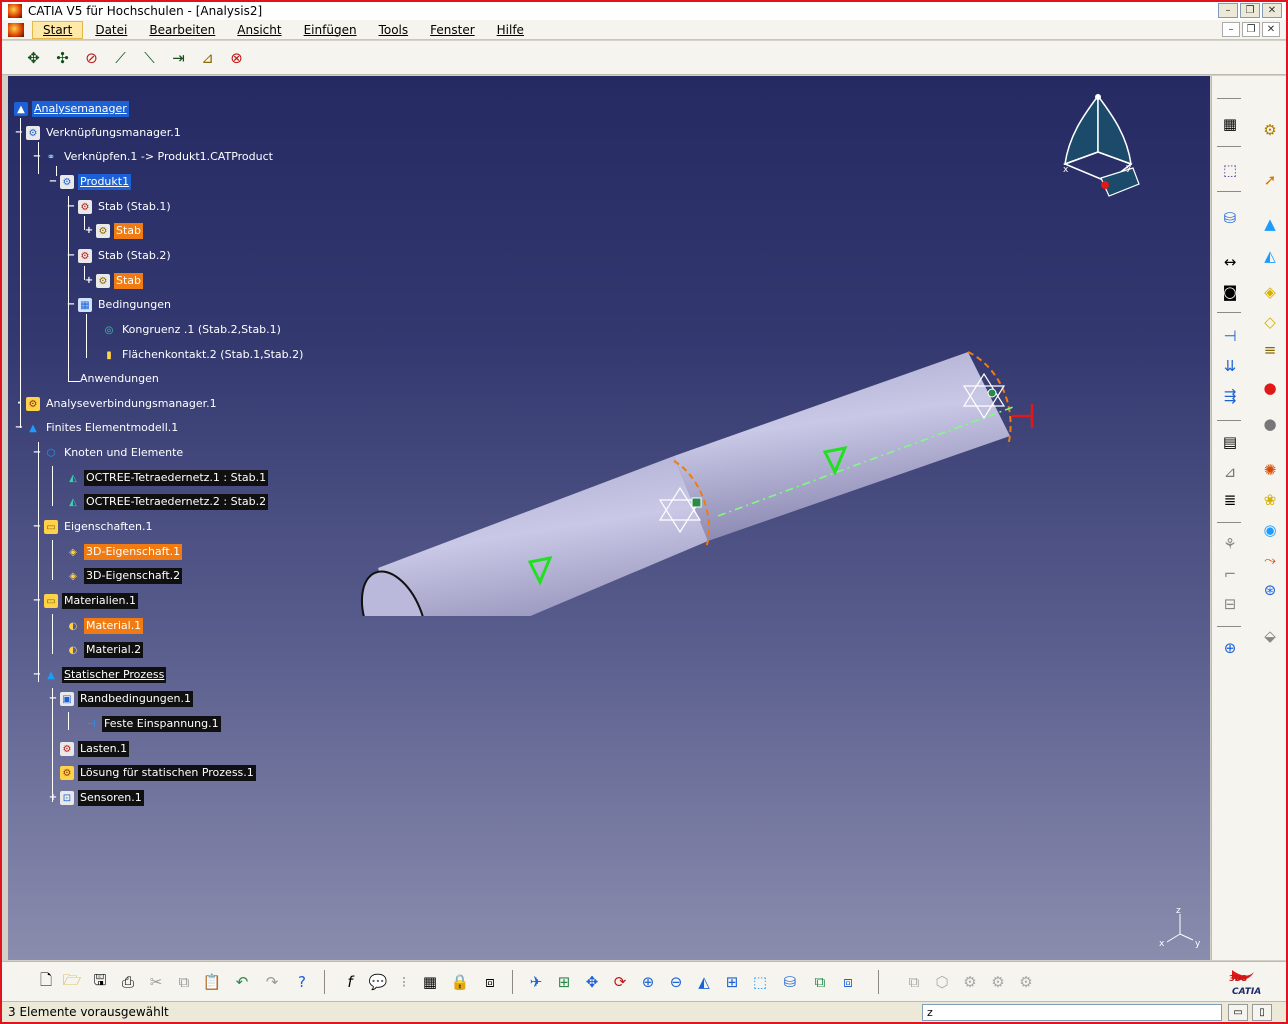 The image size is (1288, 1024). I want to click on tree-node: − ⚙ Verknüpfungsmanager.1, so click(98, 133).